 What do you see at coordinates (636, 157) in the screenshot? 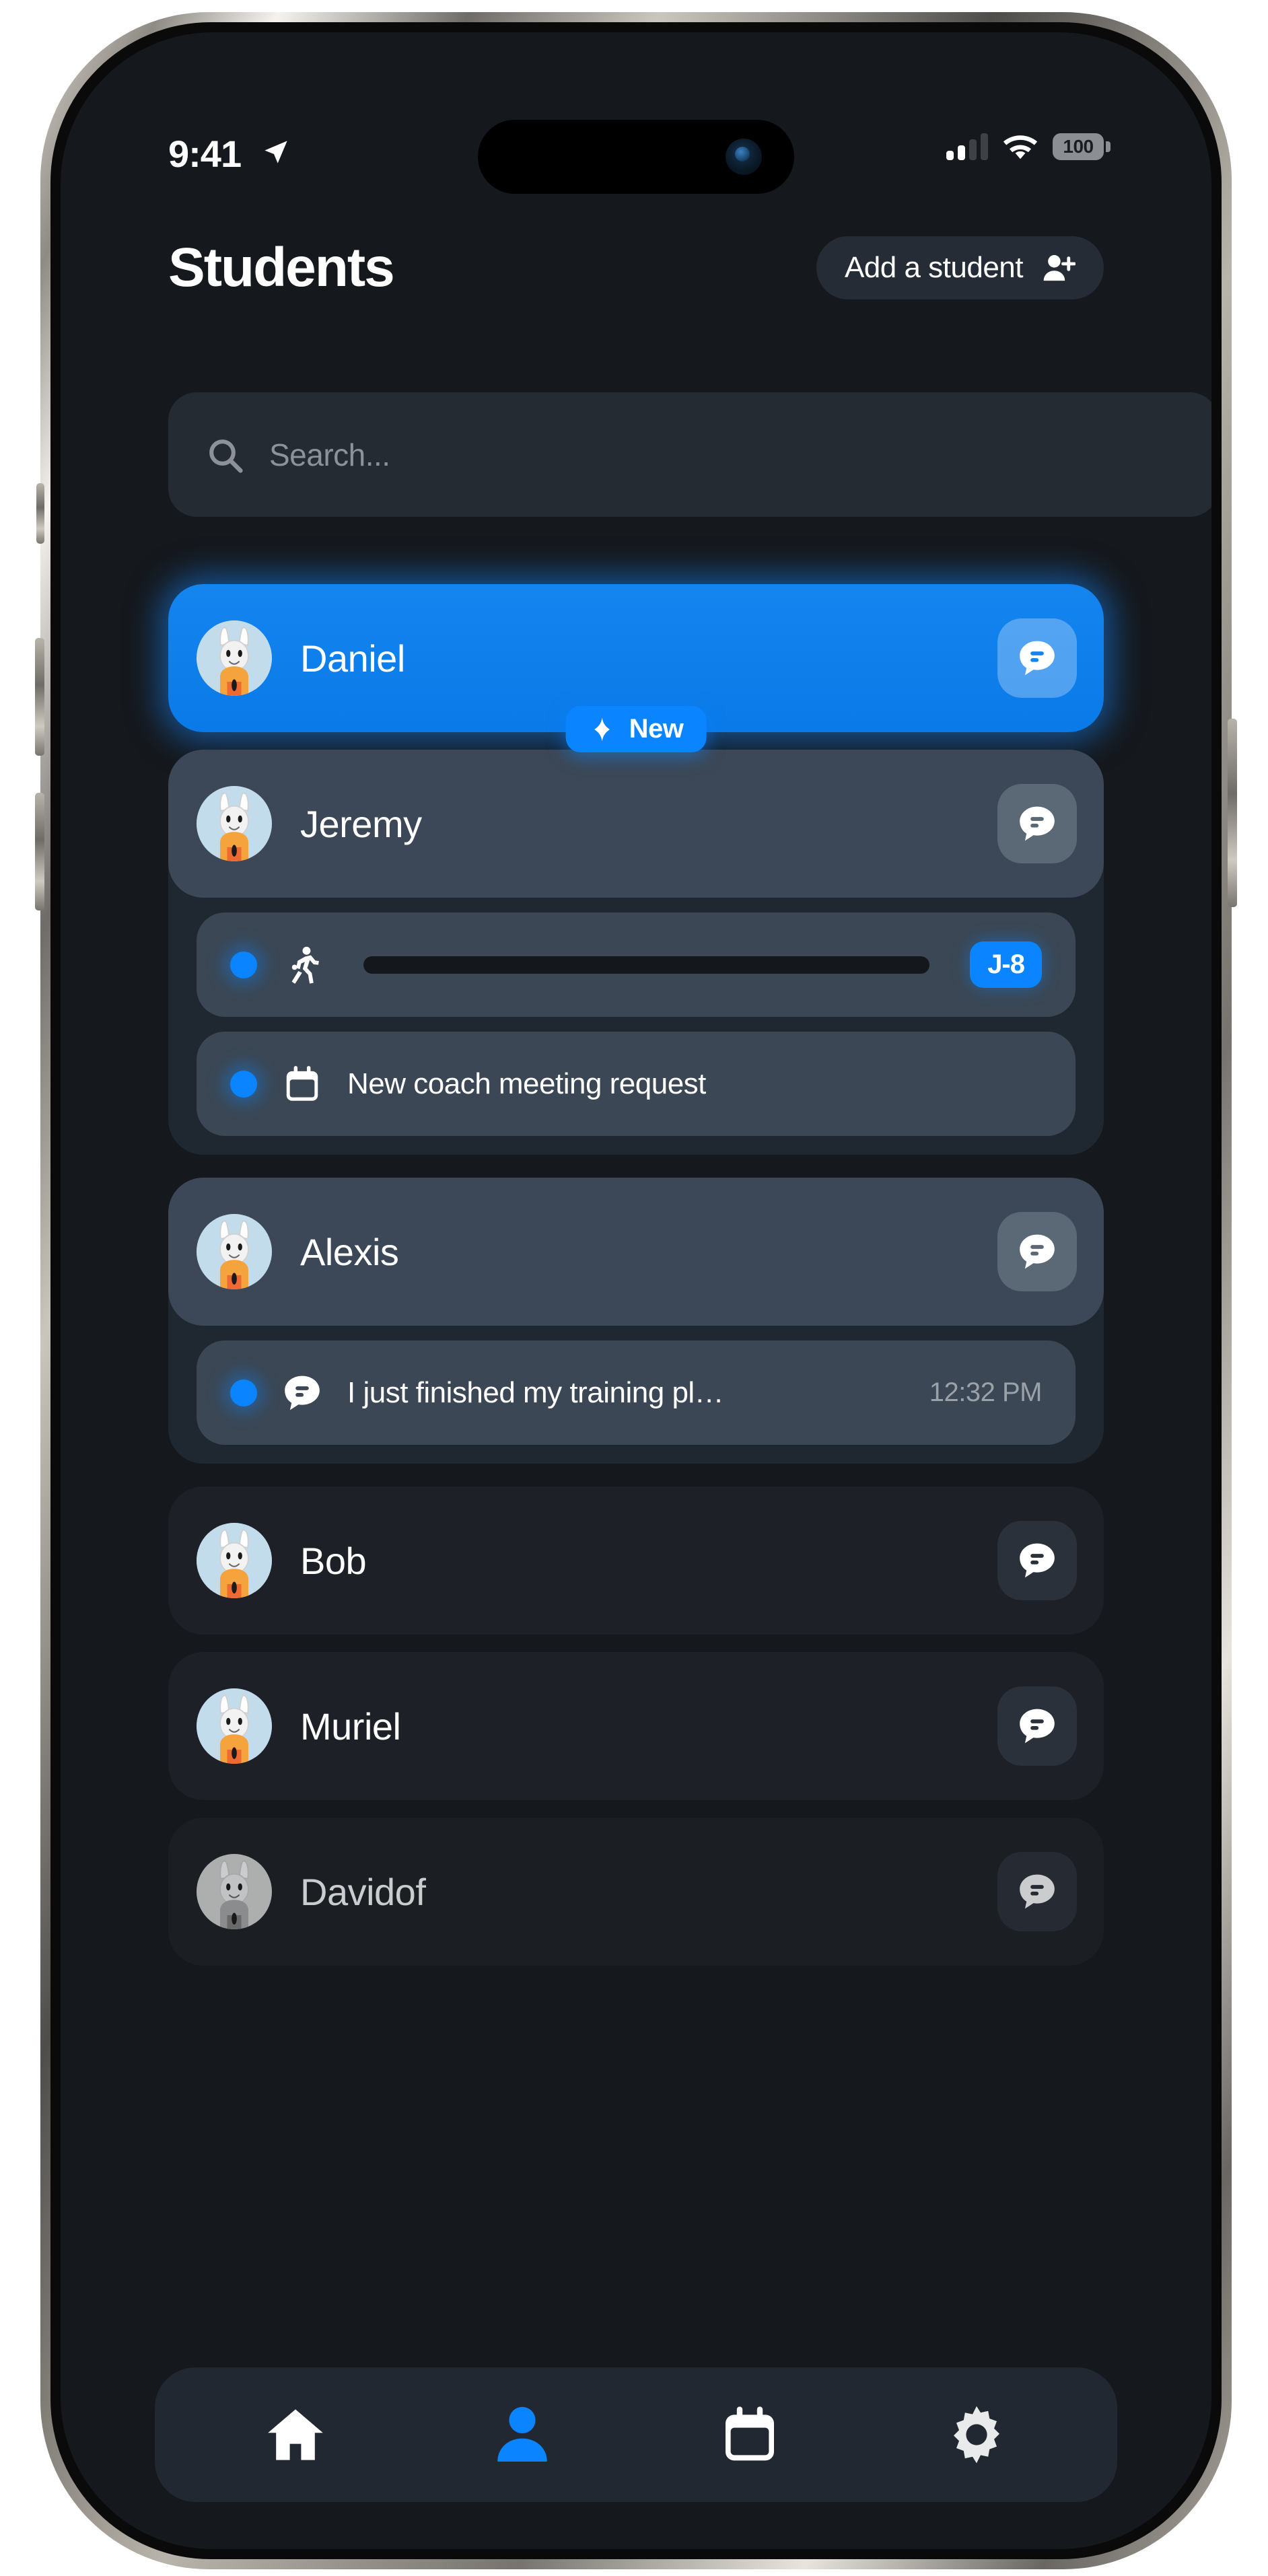
I see `dynamic-island` at bounding box center [636, 157].